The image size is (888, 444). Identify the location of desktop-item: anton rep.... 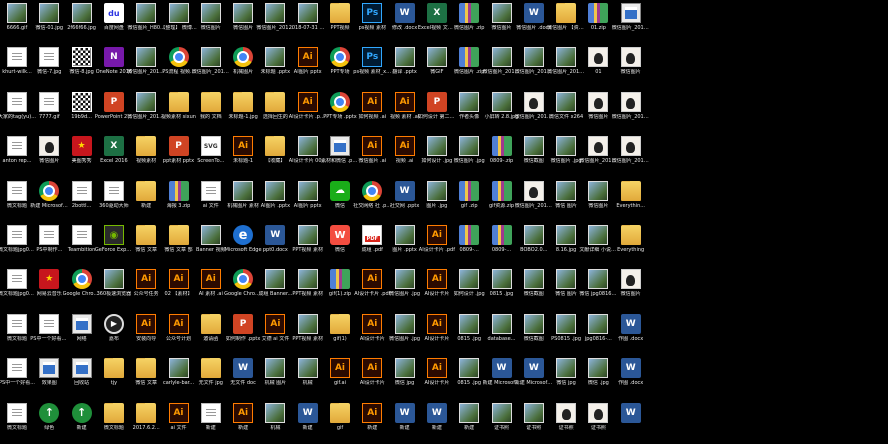
(17, 155).